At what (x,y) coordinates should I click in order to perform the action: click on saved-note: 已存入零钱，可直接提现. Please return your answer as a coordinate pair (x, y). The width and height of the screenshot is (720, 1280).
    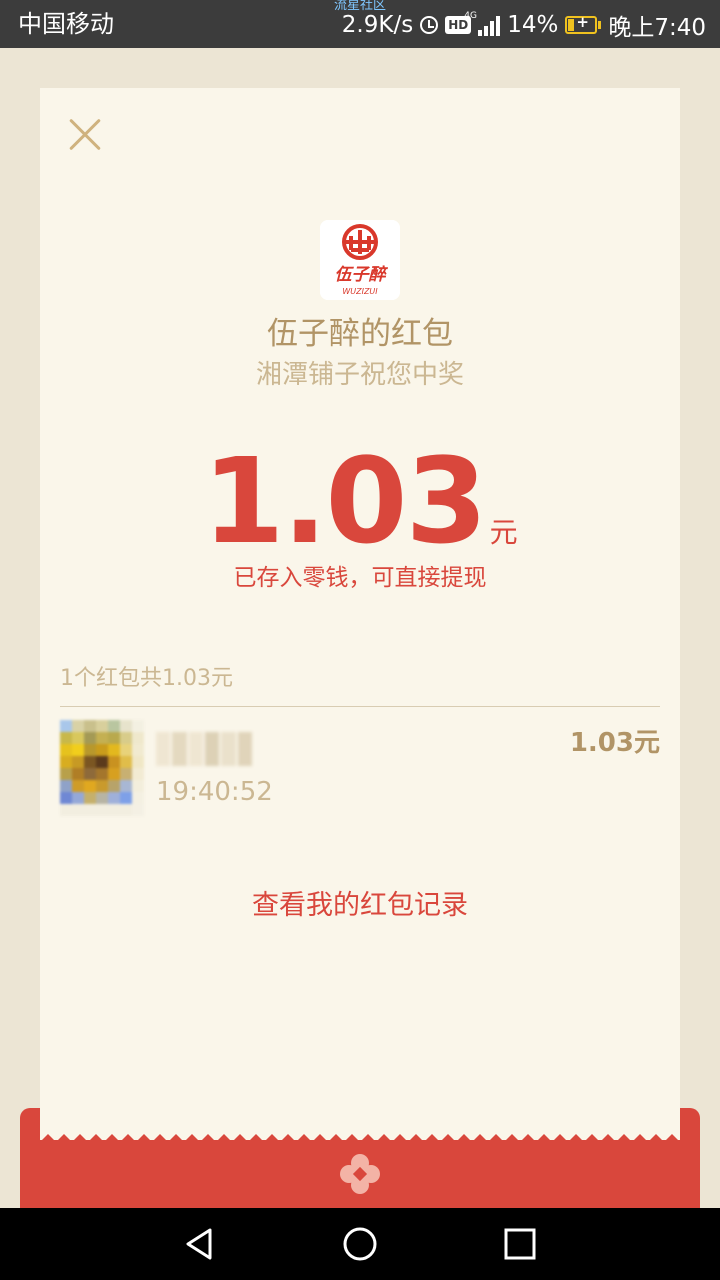
    Looking at the image, I should click on (360, 578).